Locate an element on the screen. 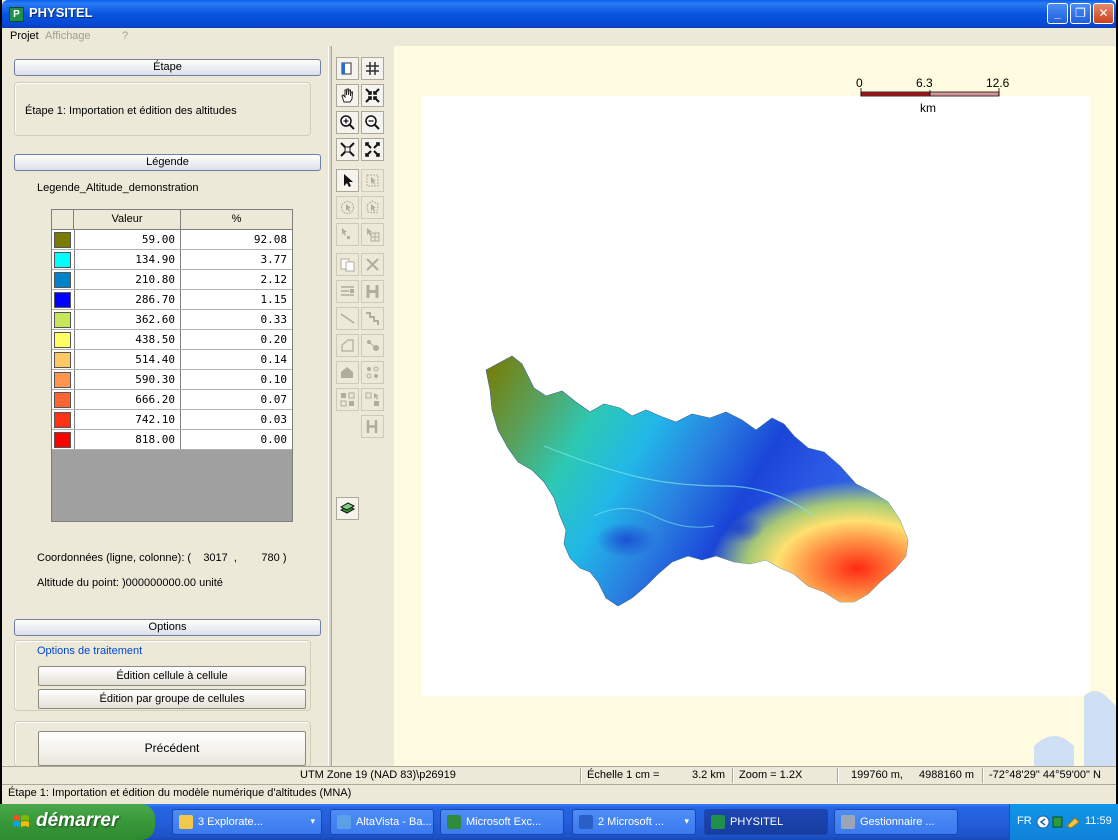 The height and width of the screenshot is (840, 1118). grid-tool-button is located at coordinates (372, 68).